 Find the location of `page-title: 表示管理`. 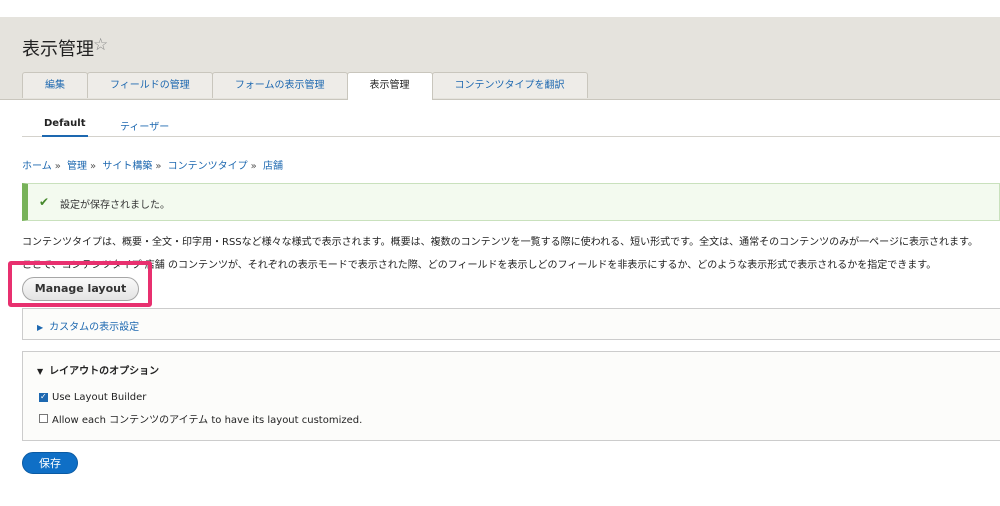

page-title: 表示管理 is located at coordinates (58, 49).